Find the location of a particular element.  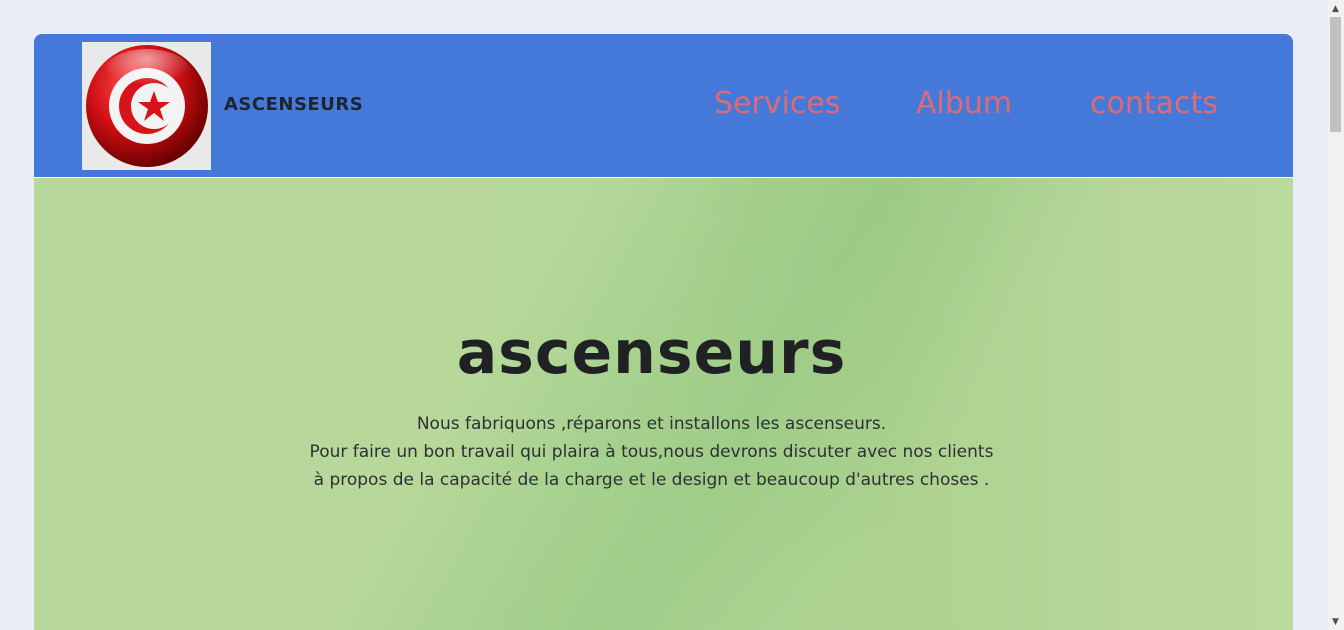

tunisia-flag-icon is located at coordinates (146, 106).